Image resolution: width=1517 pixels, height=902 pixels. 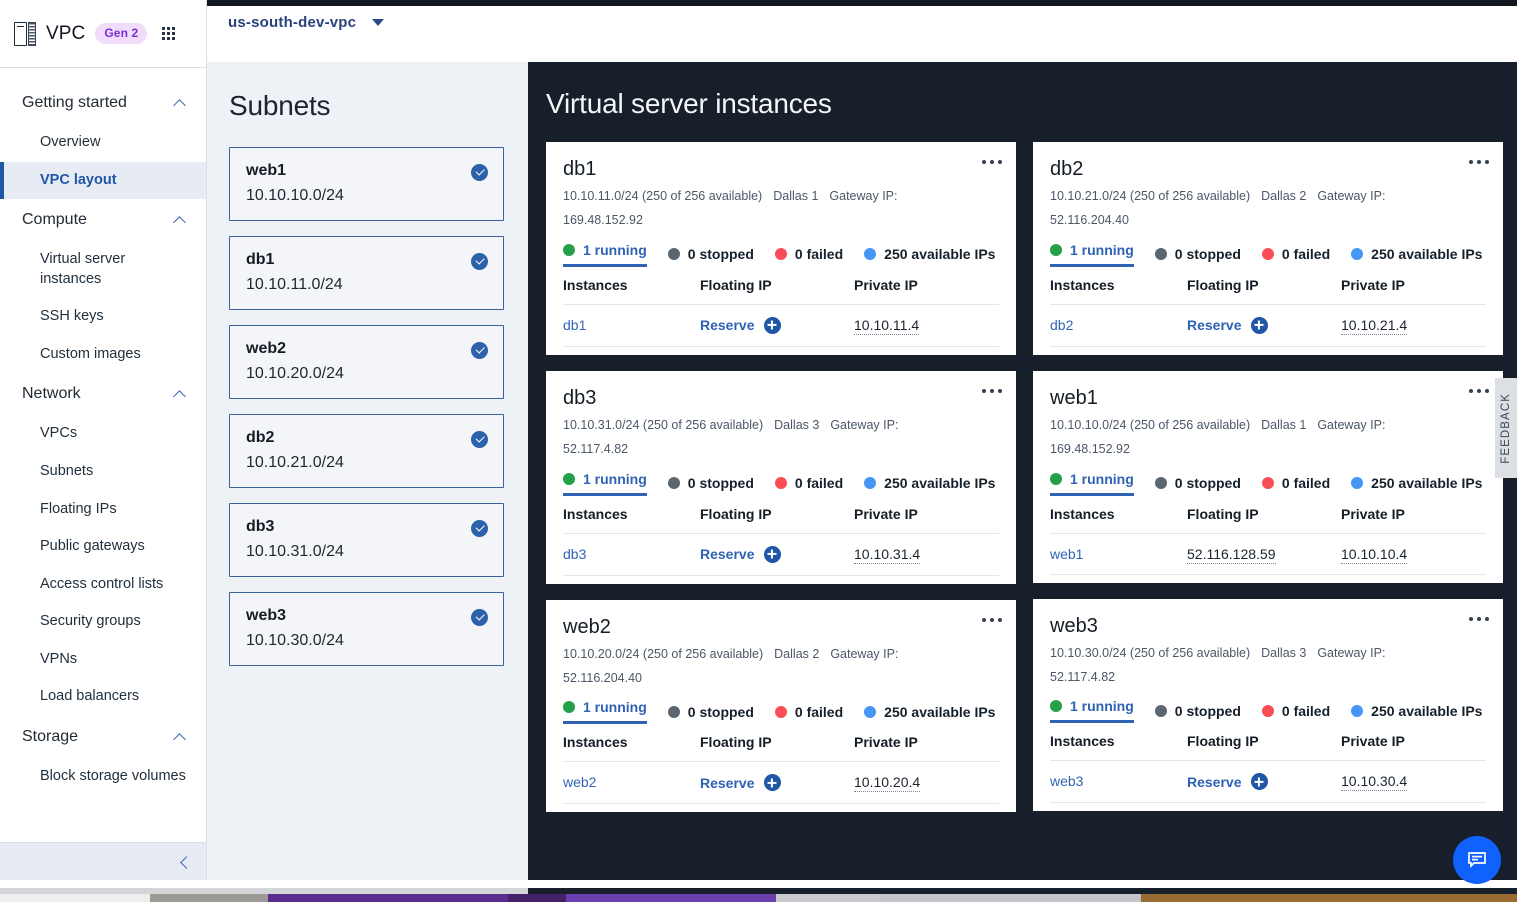 What do you see at coordinates (103, 510) in the screenshot?
I see `sidebar-item-floating-ips: Floating IPs` at bounding box center [103, 510].